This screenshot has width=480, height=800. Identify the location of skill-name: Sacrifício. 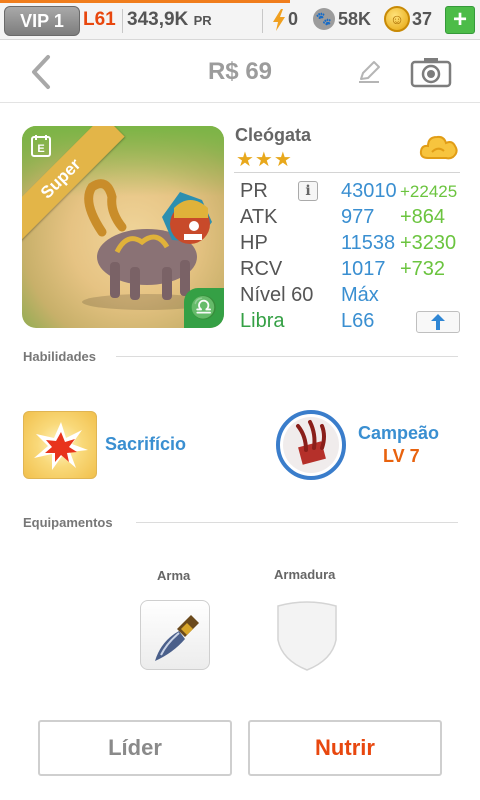
(145, 444).